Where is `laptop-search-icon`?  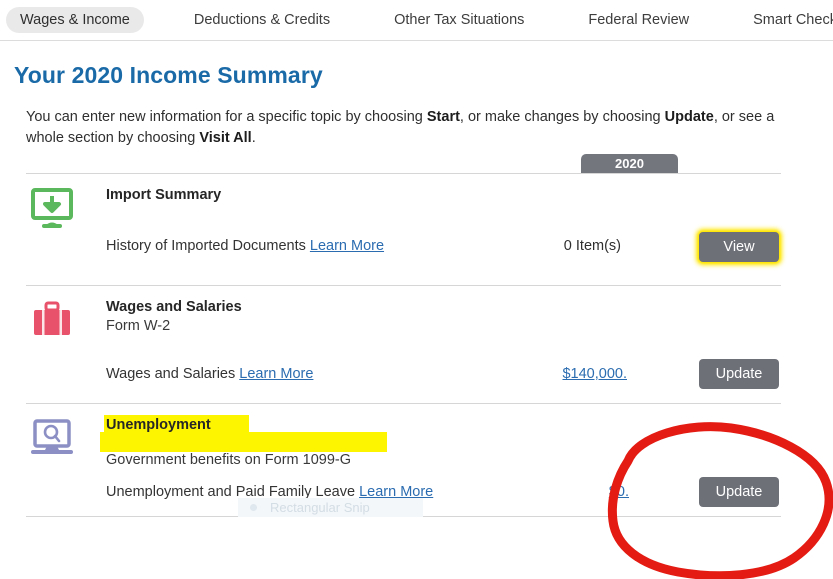 laptop-search-icon is located at coordinates (52, 438).